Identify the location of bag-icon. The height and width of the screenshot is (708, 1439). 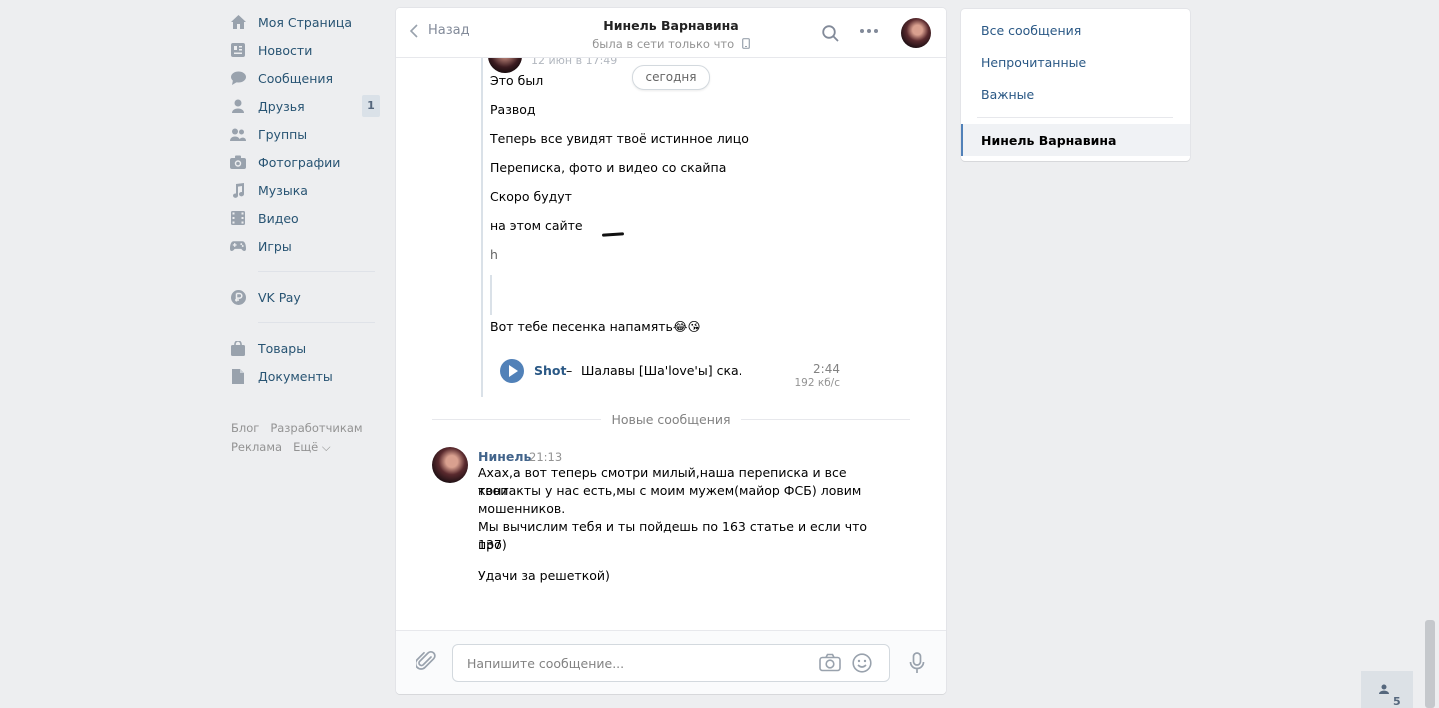
(238, 348).